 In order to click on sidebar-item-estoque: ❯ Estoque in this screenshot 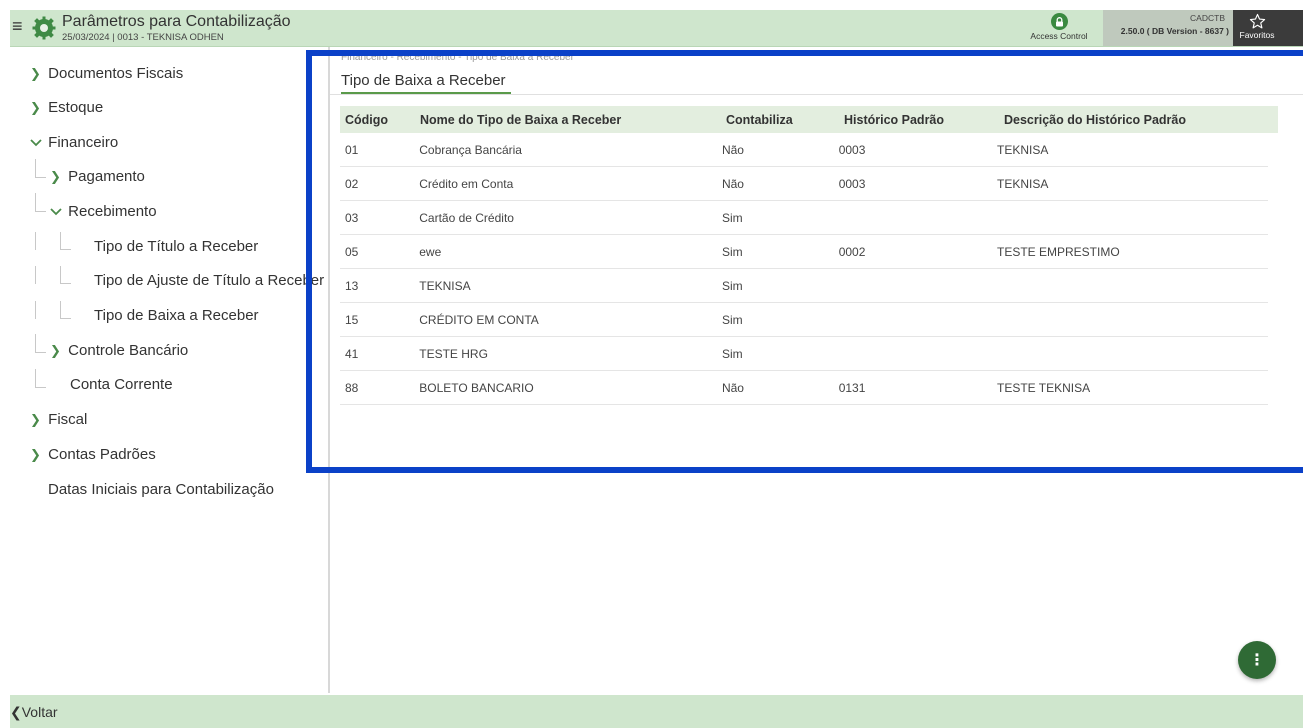, I will do `click(66, 107)`.